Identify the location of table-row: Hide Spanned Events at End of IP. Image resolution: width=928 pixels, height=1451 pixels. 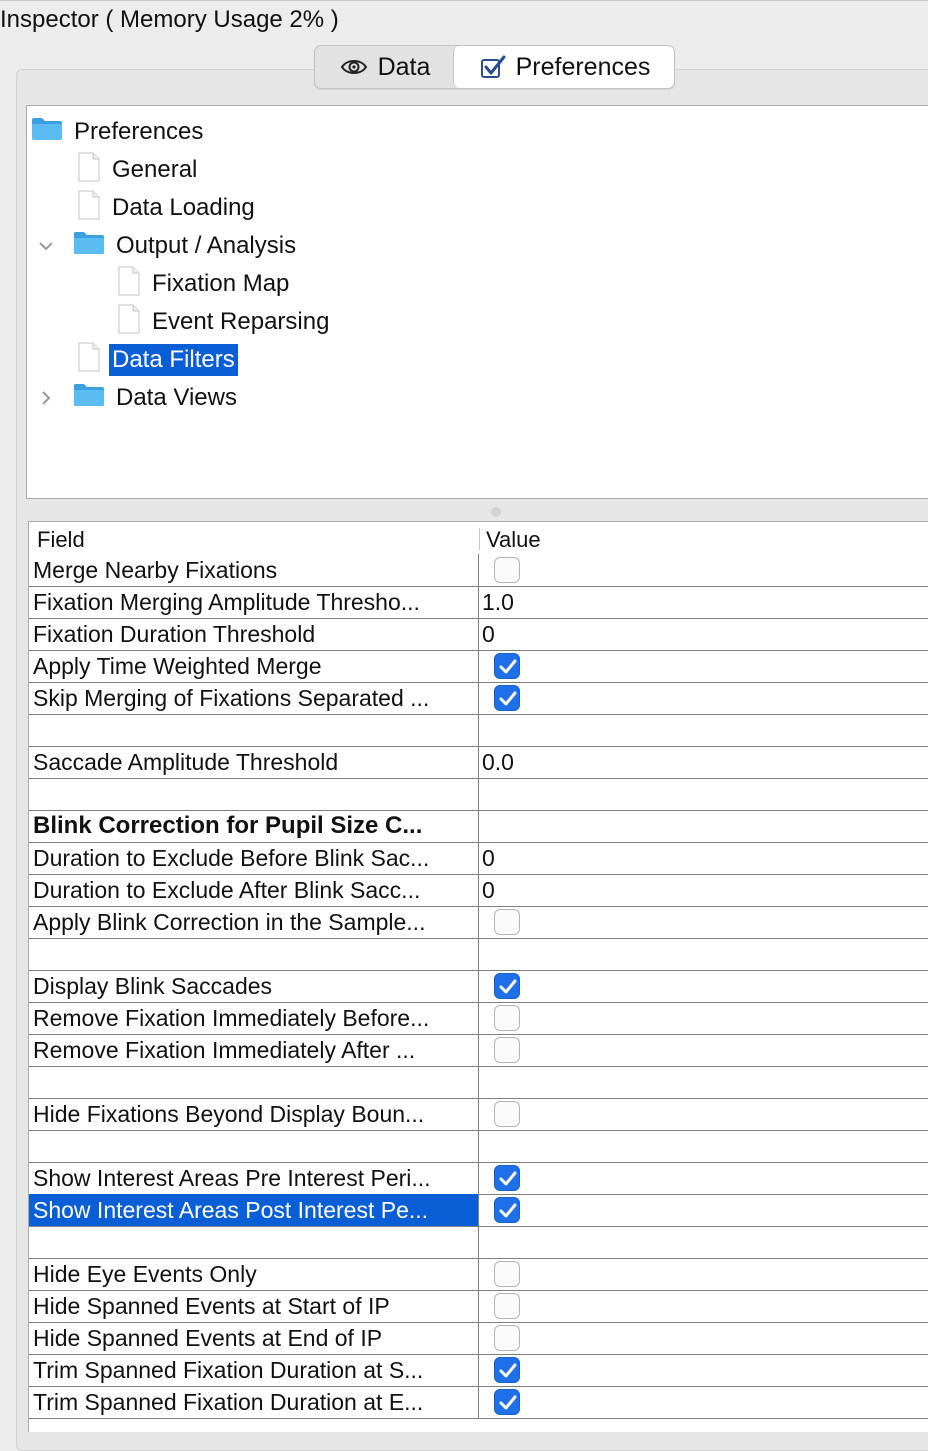
(478, 1338).